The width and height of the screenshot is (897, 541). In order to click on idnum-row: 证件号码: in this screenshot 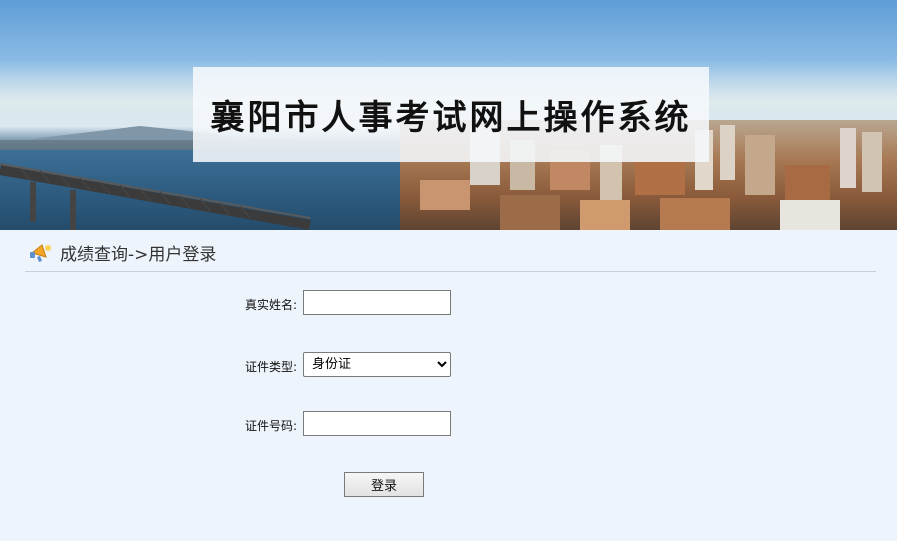, I will do `click(448, 425)`.